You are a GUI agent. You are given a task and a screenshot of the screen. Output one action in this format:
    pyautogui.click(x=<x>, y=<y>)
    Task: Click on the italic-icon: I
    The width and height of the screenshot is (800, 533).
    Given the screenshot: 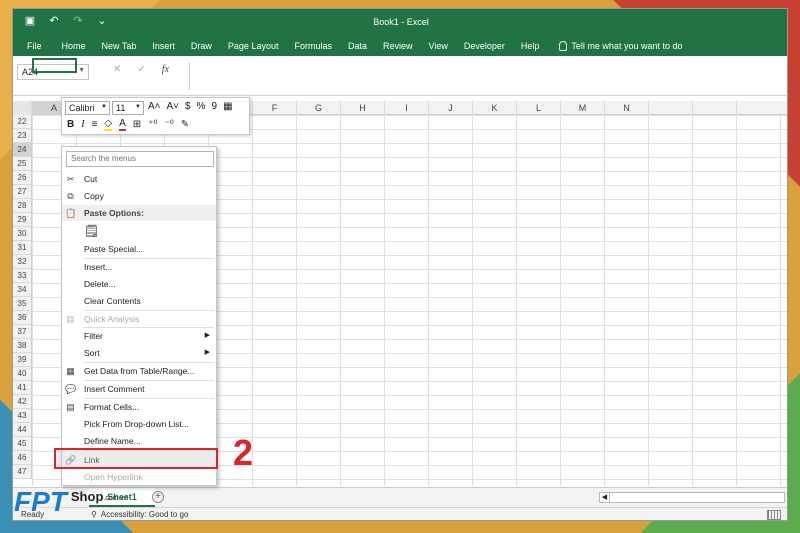 What is the action you would take?
    pyautogui.click(x=82, y=124)
    